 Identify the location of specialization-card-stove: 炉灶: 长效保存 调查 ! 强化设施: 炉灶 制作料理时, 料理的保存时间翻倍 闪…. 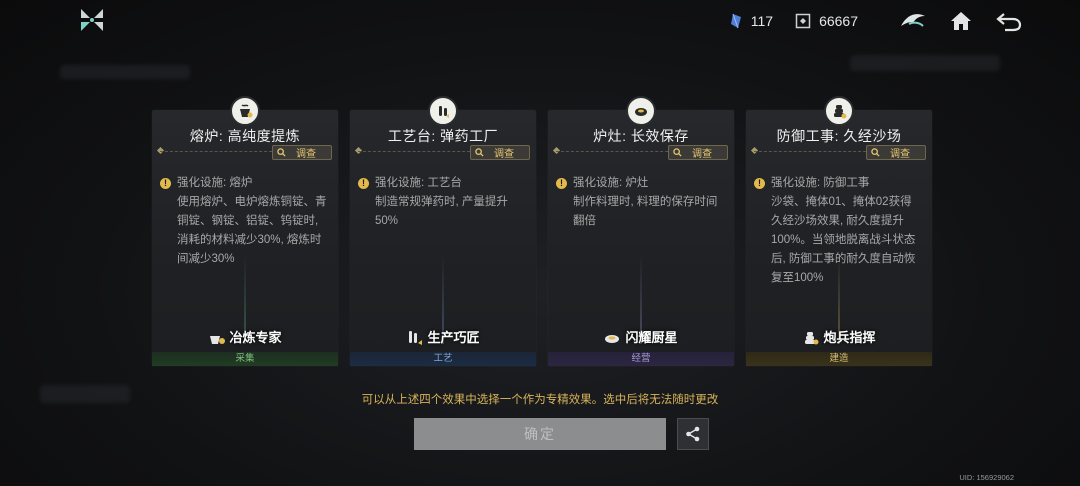
(641, 231).